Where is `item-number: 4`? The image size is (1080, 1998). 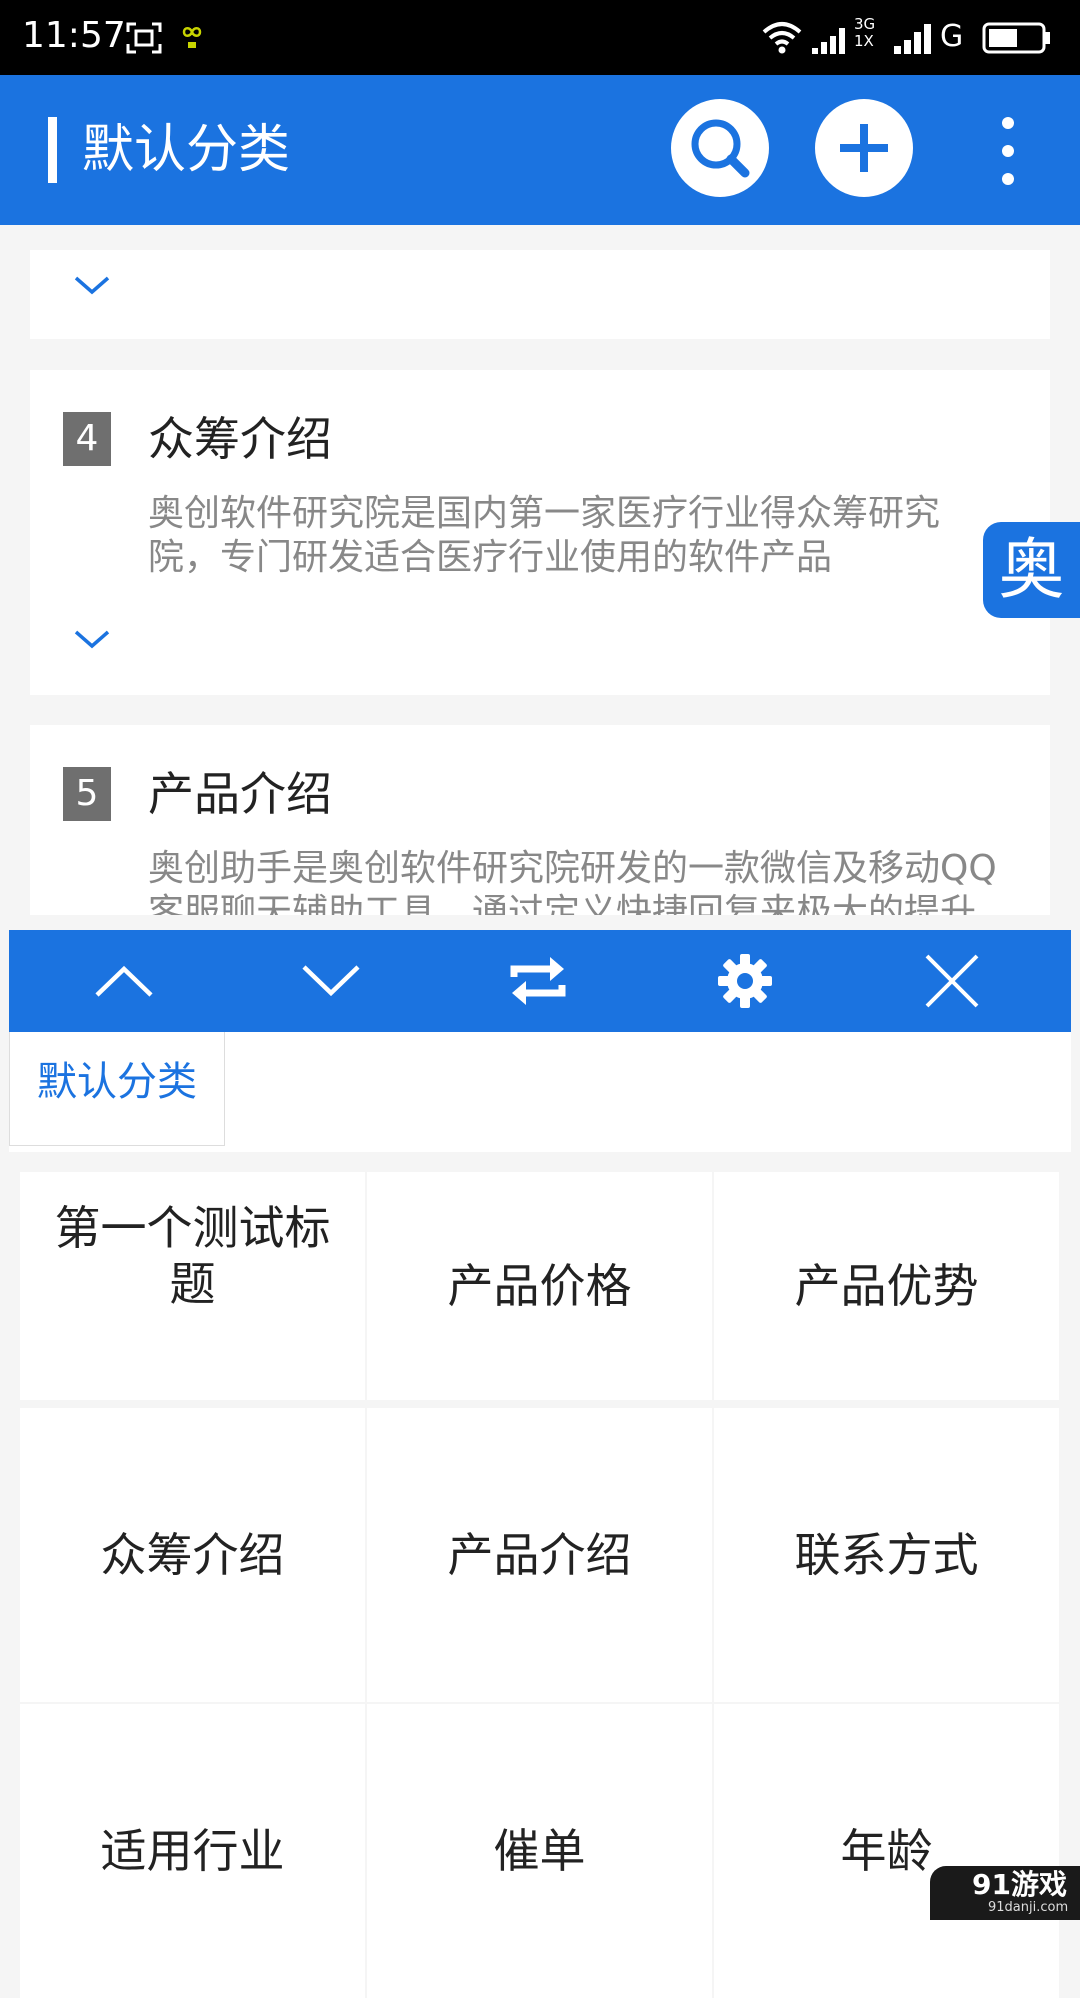
item-number: 4 is located at coordinates (87, 439).